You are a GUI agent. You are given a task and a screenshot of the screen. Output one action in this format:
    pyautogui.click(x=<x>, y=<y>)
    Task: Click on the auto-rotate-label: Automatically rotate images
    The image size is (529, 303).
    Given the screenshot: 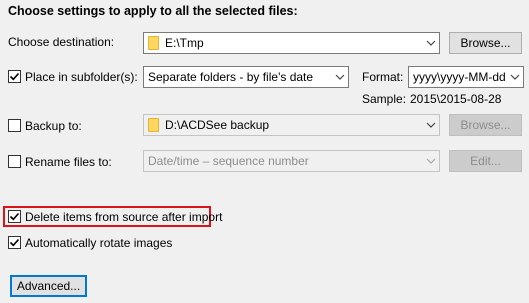 What is the action you would take?
    pyautogui.click(x=98, y=243)
    